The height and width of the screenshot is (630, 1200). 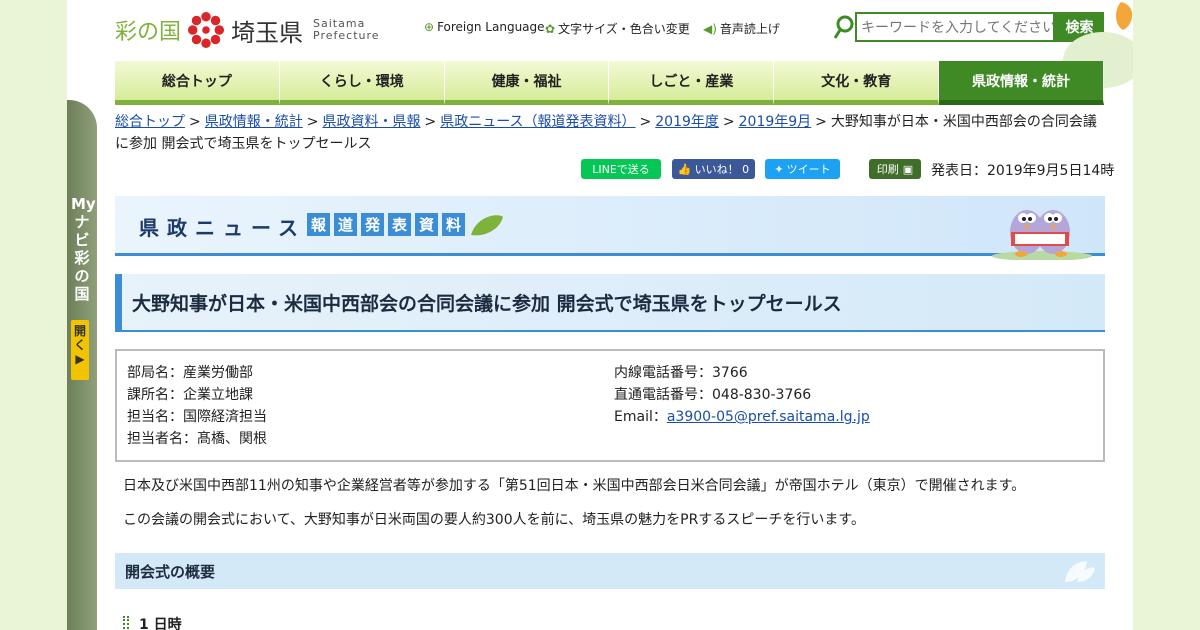 I want to click on saitama-emblem-icon, so click(x=206, y=30).